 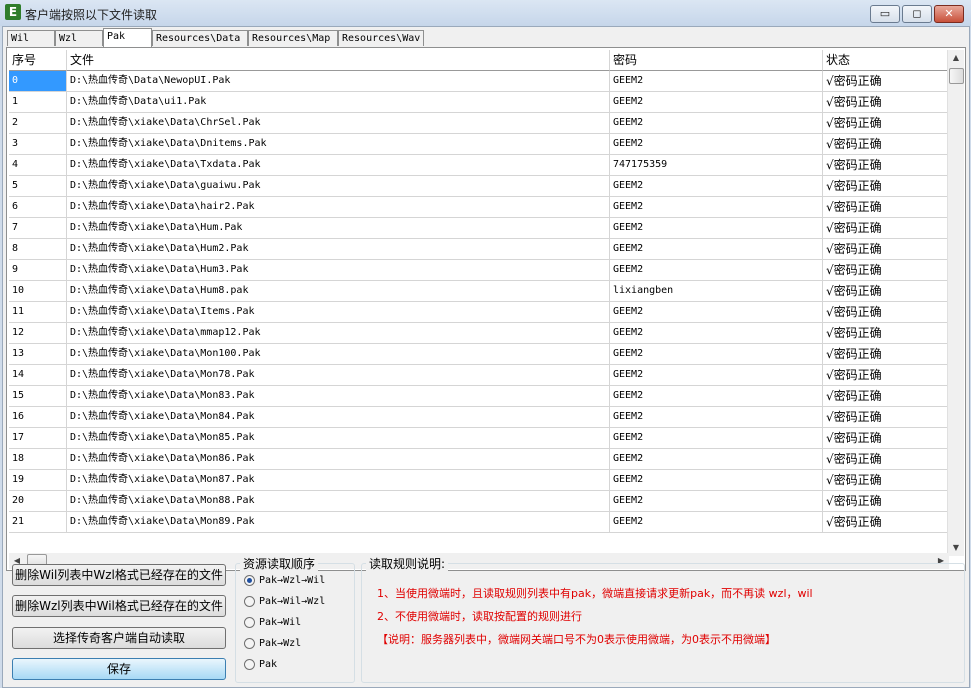 What do you see at coordinates (38, 396) in the screenshot?
I see `row-index: 15` at bounding box center [38, 396].